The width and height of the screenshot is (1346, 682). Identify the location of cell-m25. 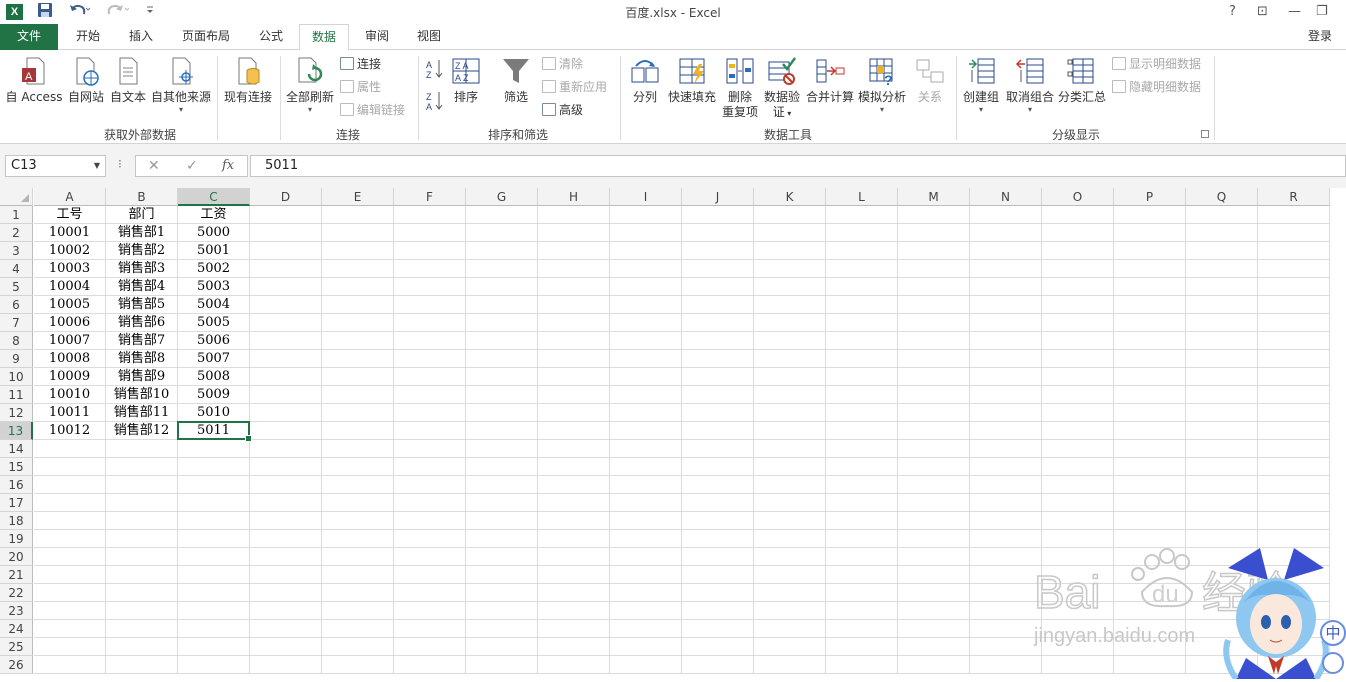
(934, 647).